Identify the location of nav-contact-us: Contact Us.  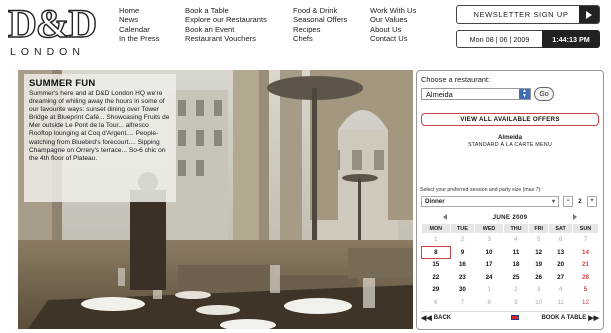
(393, 38).